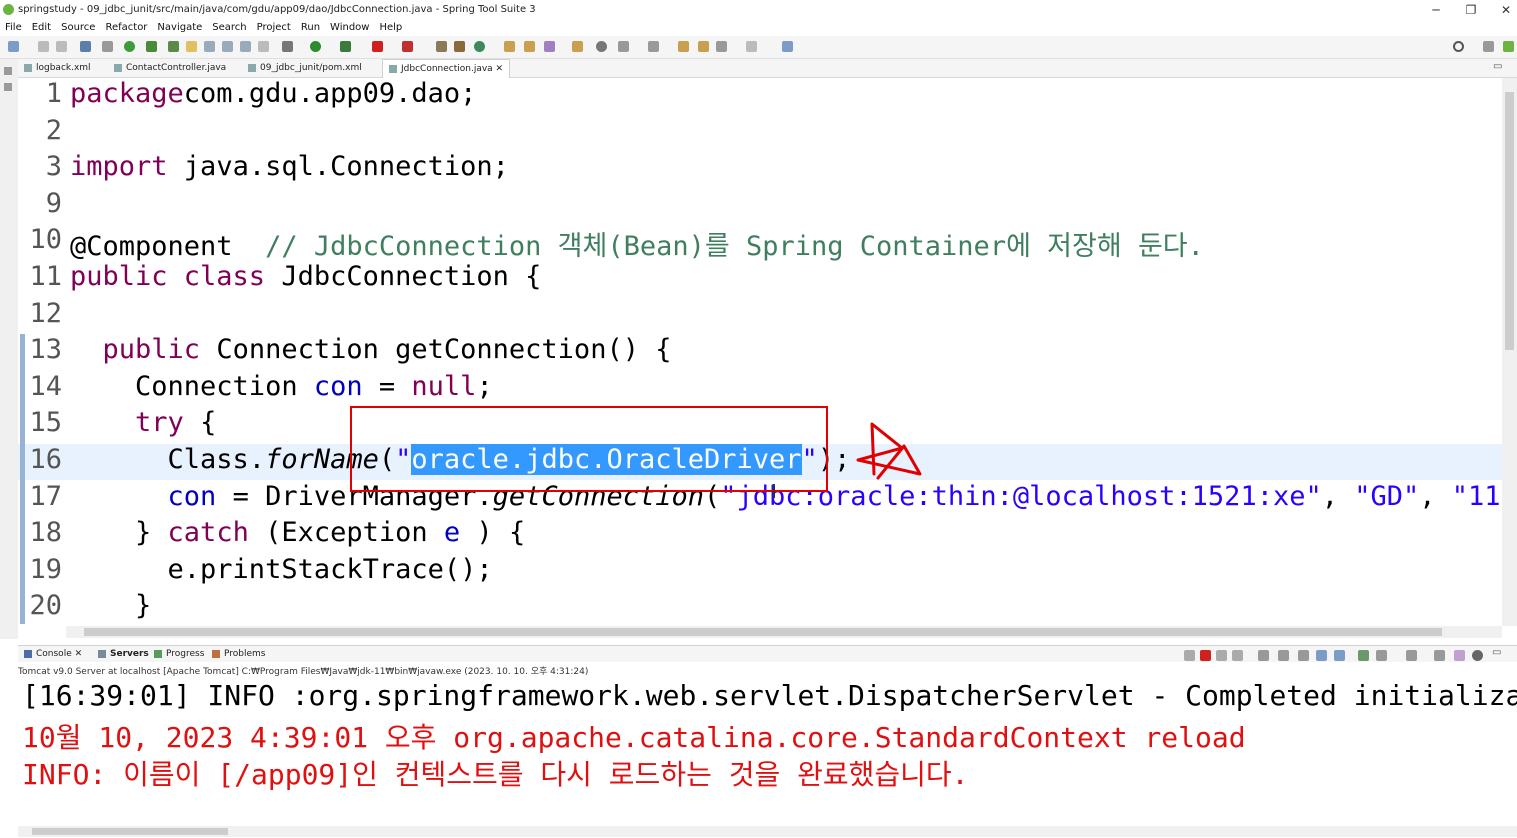 The width and height of the screenshot is (1517, 838). What do you see at coordinates (623, 46) in the screenshot?
I see `next-annotation-icon` at bounding box center [623, 46].